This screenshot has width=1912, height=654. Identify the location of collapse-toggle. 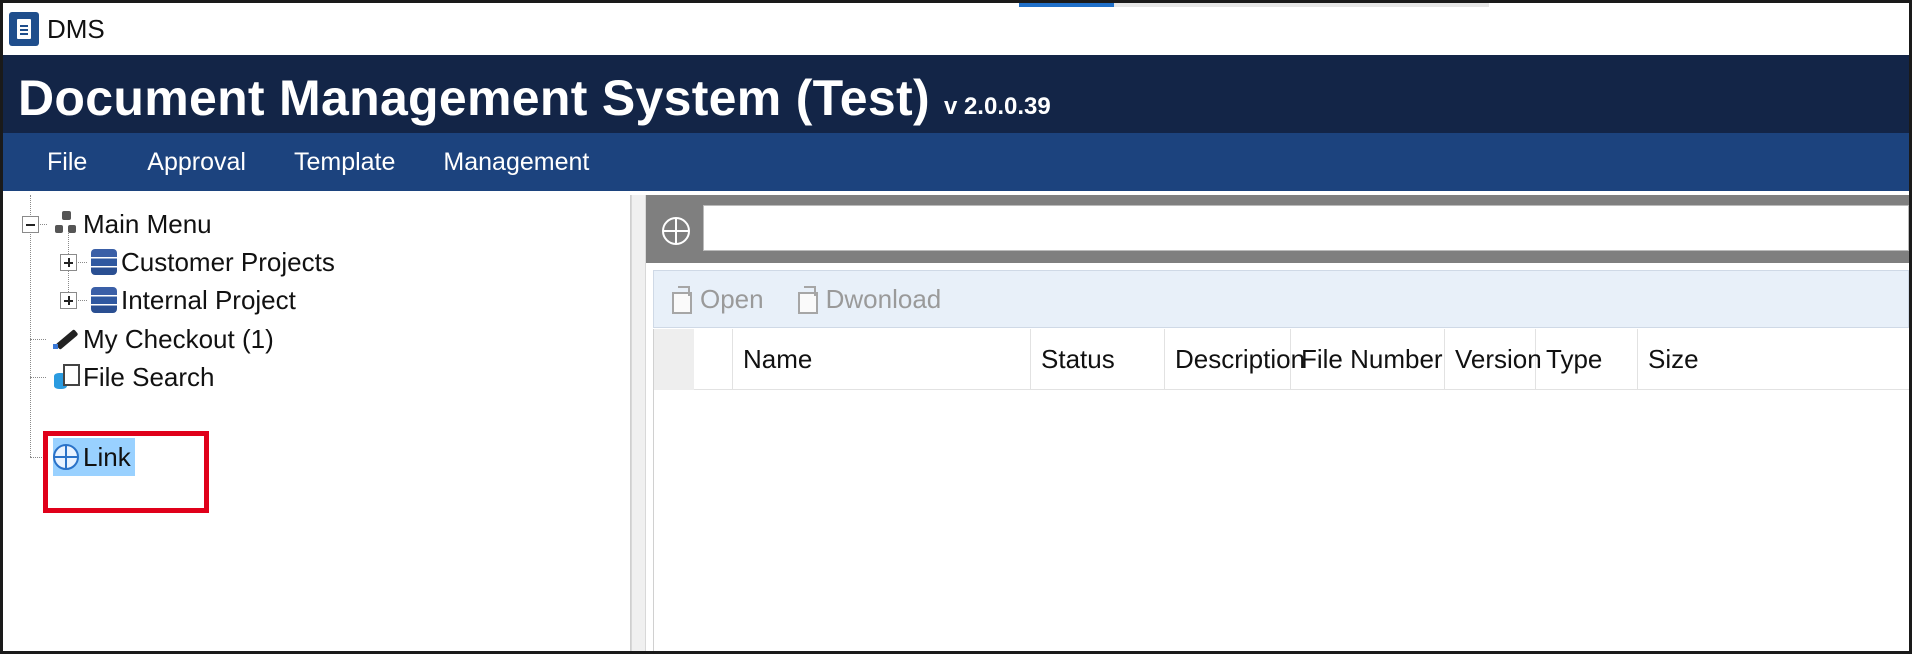
(30, 224).